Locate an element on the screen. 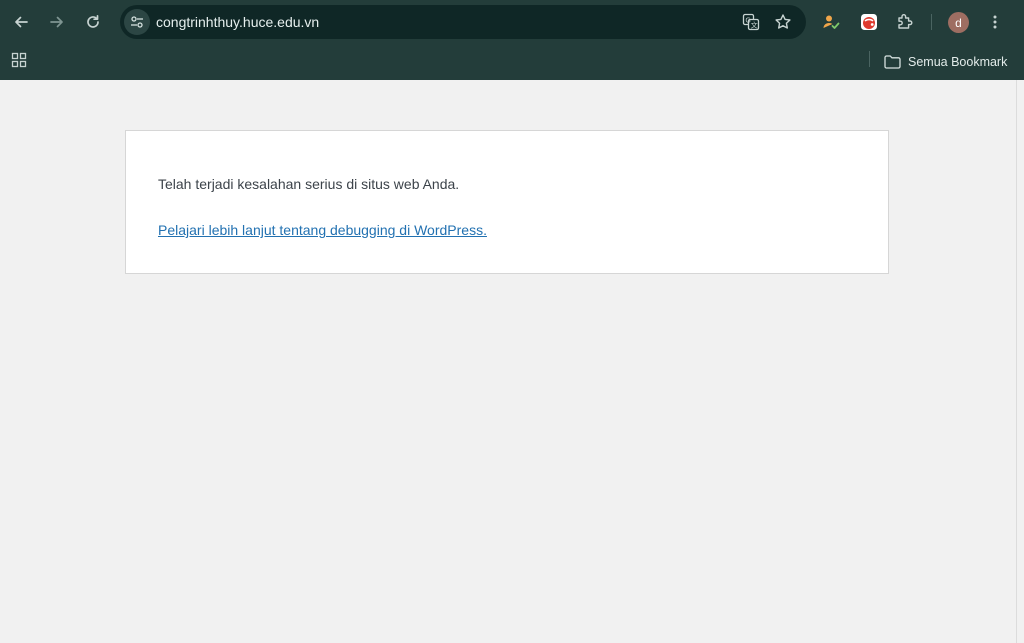 This screenshot has width=1024, height=643. apps-grid-icon is located at coordinates (19, 60).